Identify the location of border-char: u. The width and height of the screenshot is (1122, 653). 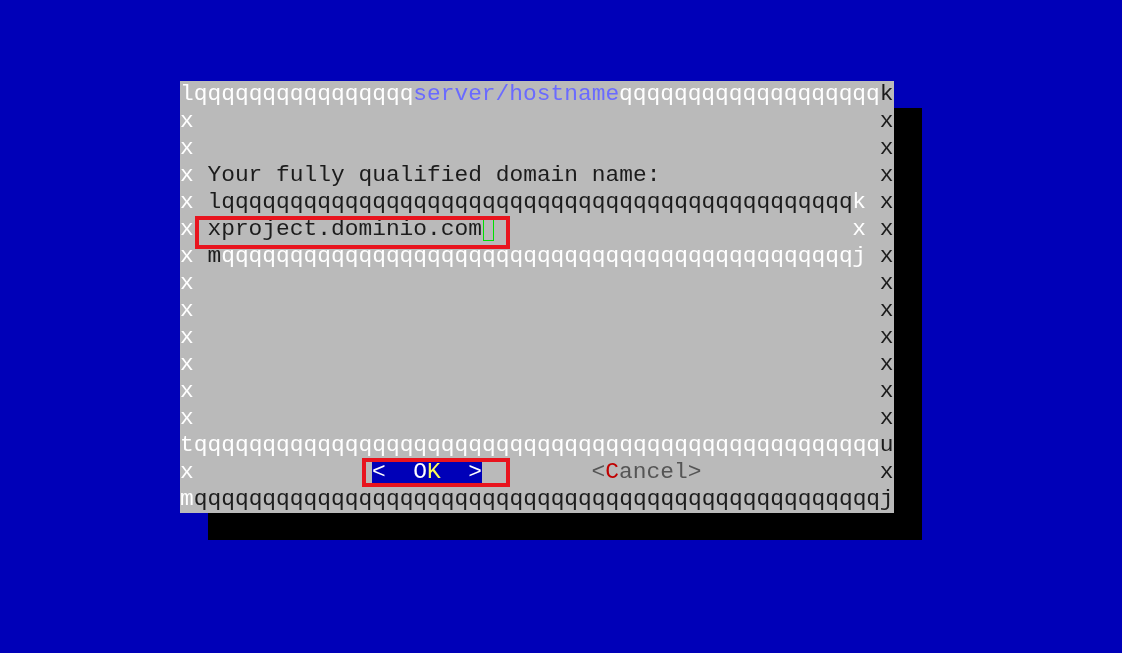
(886, 445).